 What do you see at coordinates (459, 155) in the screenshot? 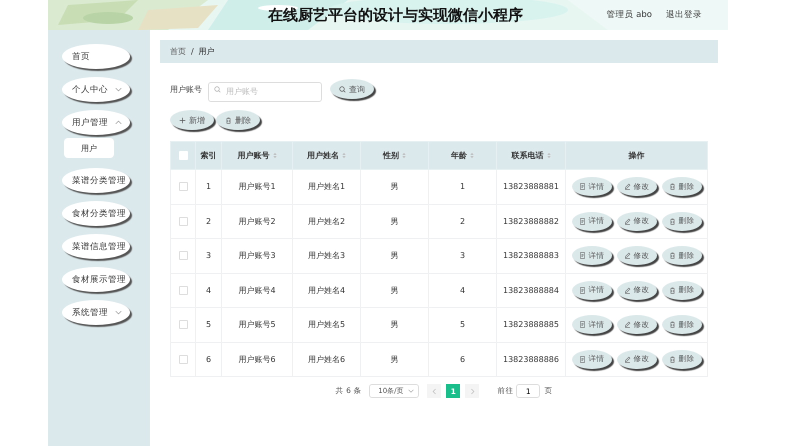
I see `column-header: 年龄` at bounding box center [459, 155].